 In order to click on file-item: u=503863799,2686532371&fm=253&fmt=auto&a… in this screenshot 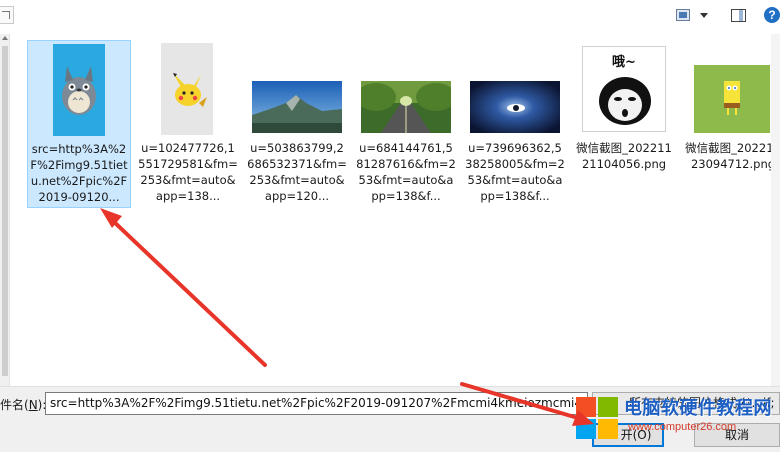, I will do `click(297, 124)`.